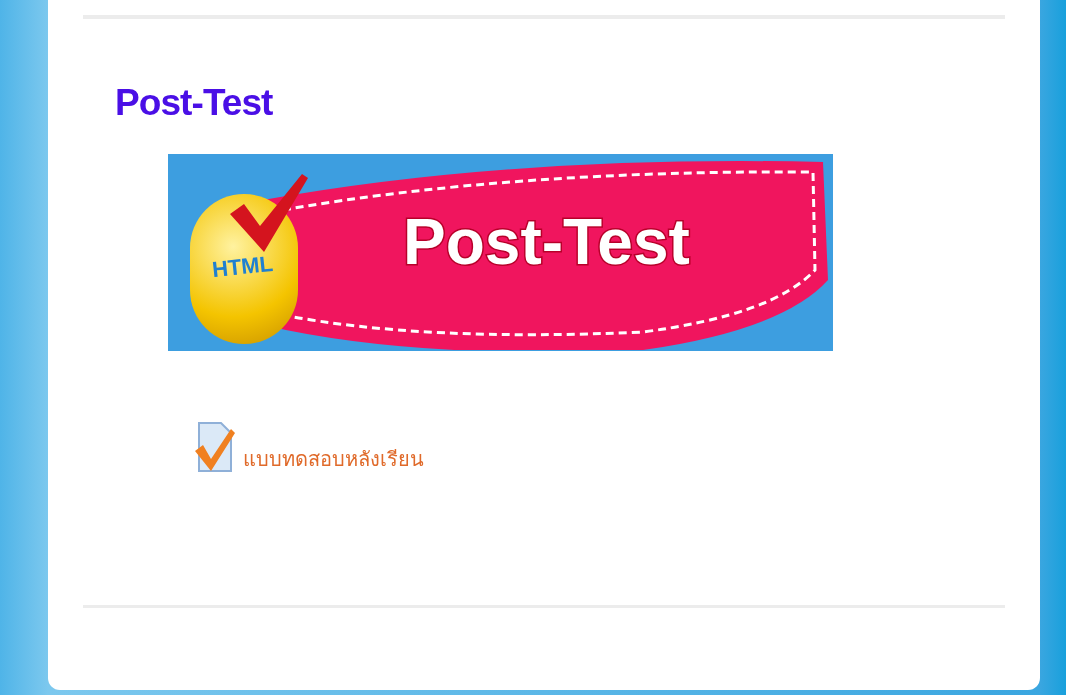  Describe the element at coordinates (242, 267) in the screenshot. I see `coin-label: HTML` at that location.